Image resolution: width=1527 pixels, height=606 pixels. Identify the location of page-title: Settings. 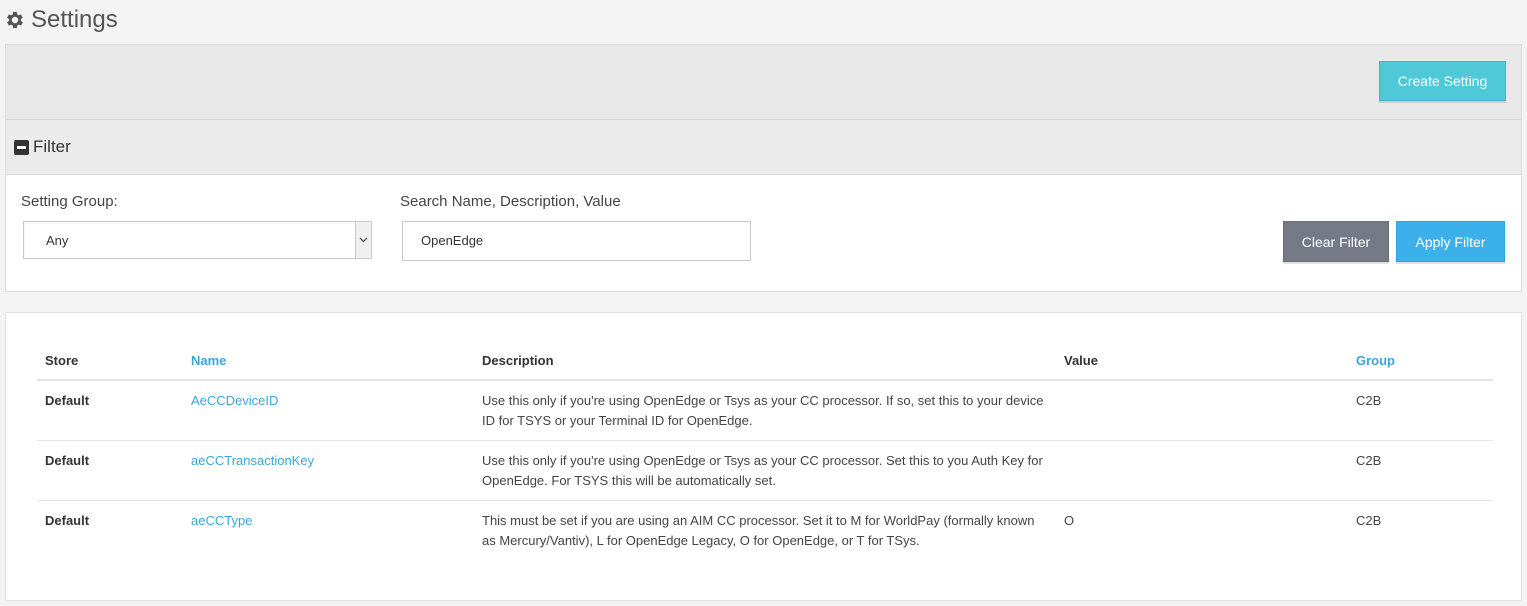
(74, 19).